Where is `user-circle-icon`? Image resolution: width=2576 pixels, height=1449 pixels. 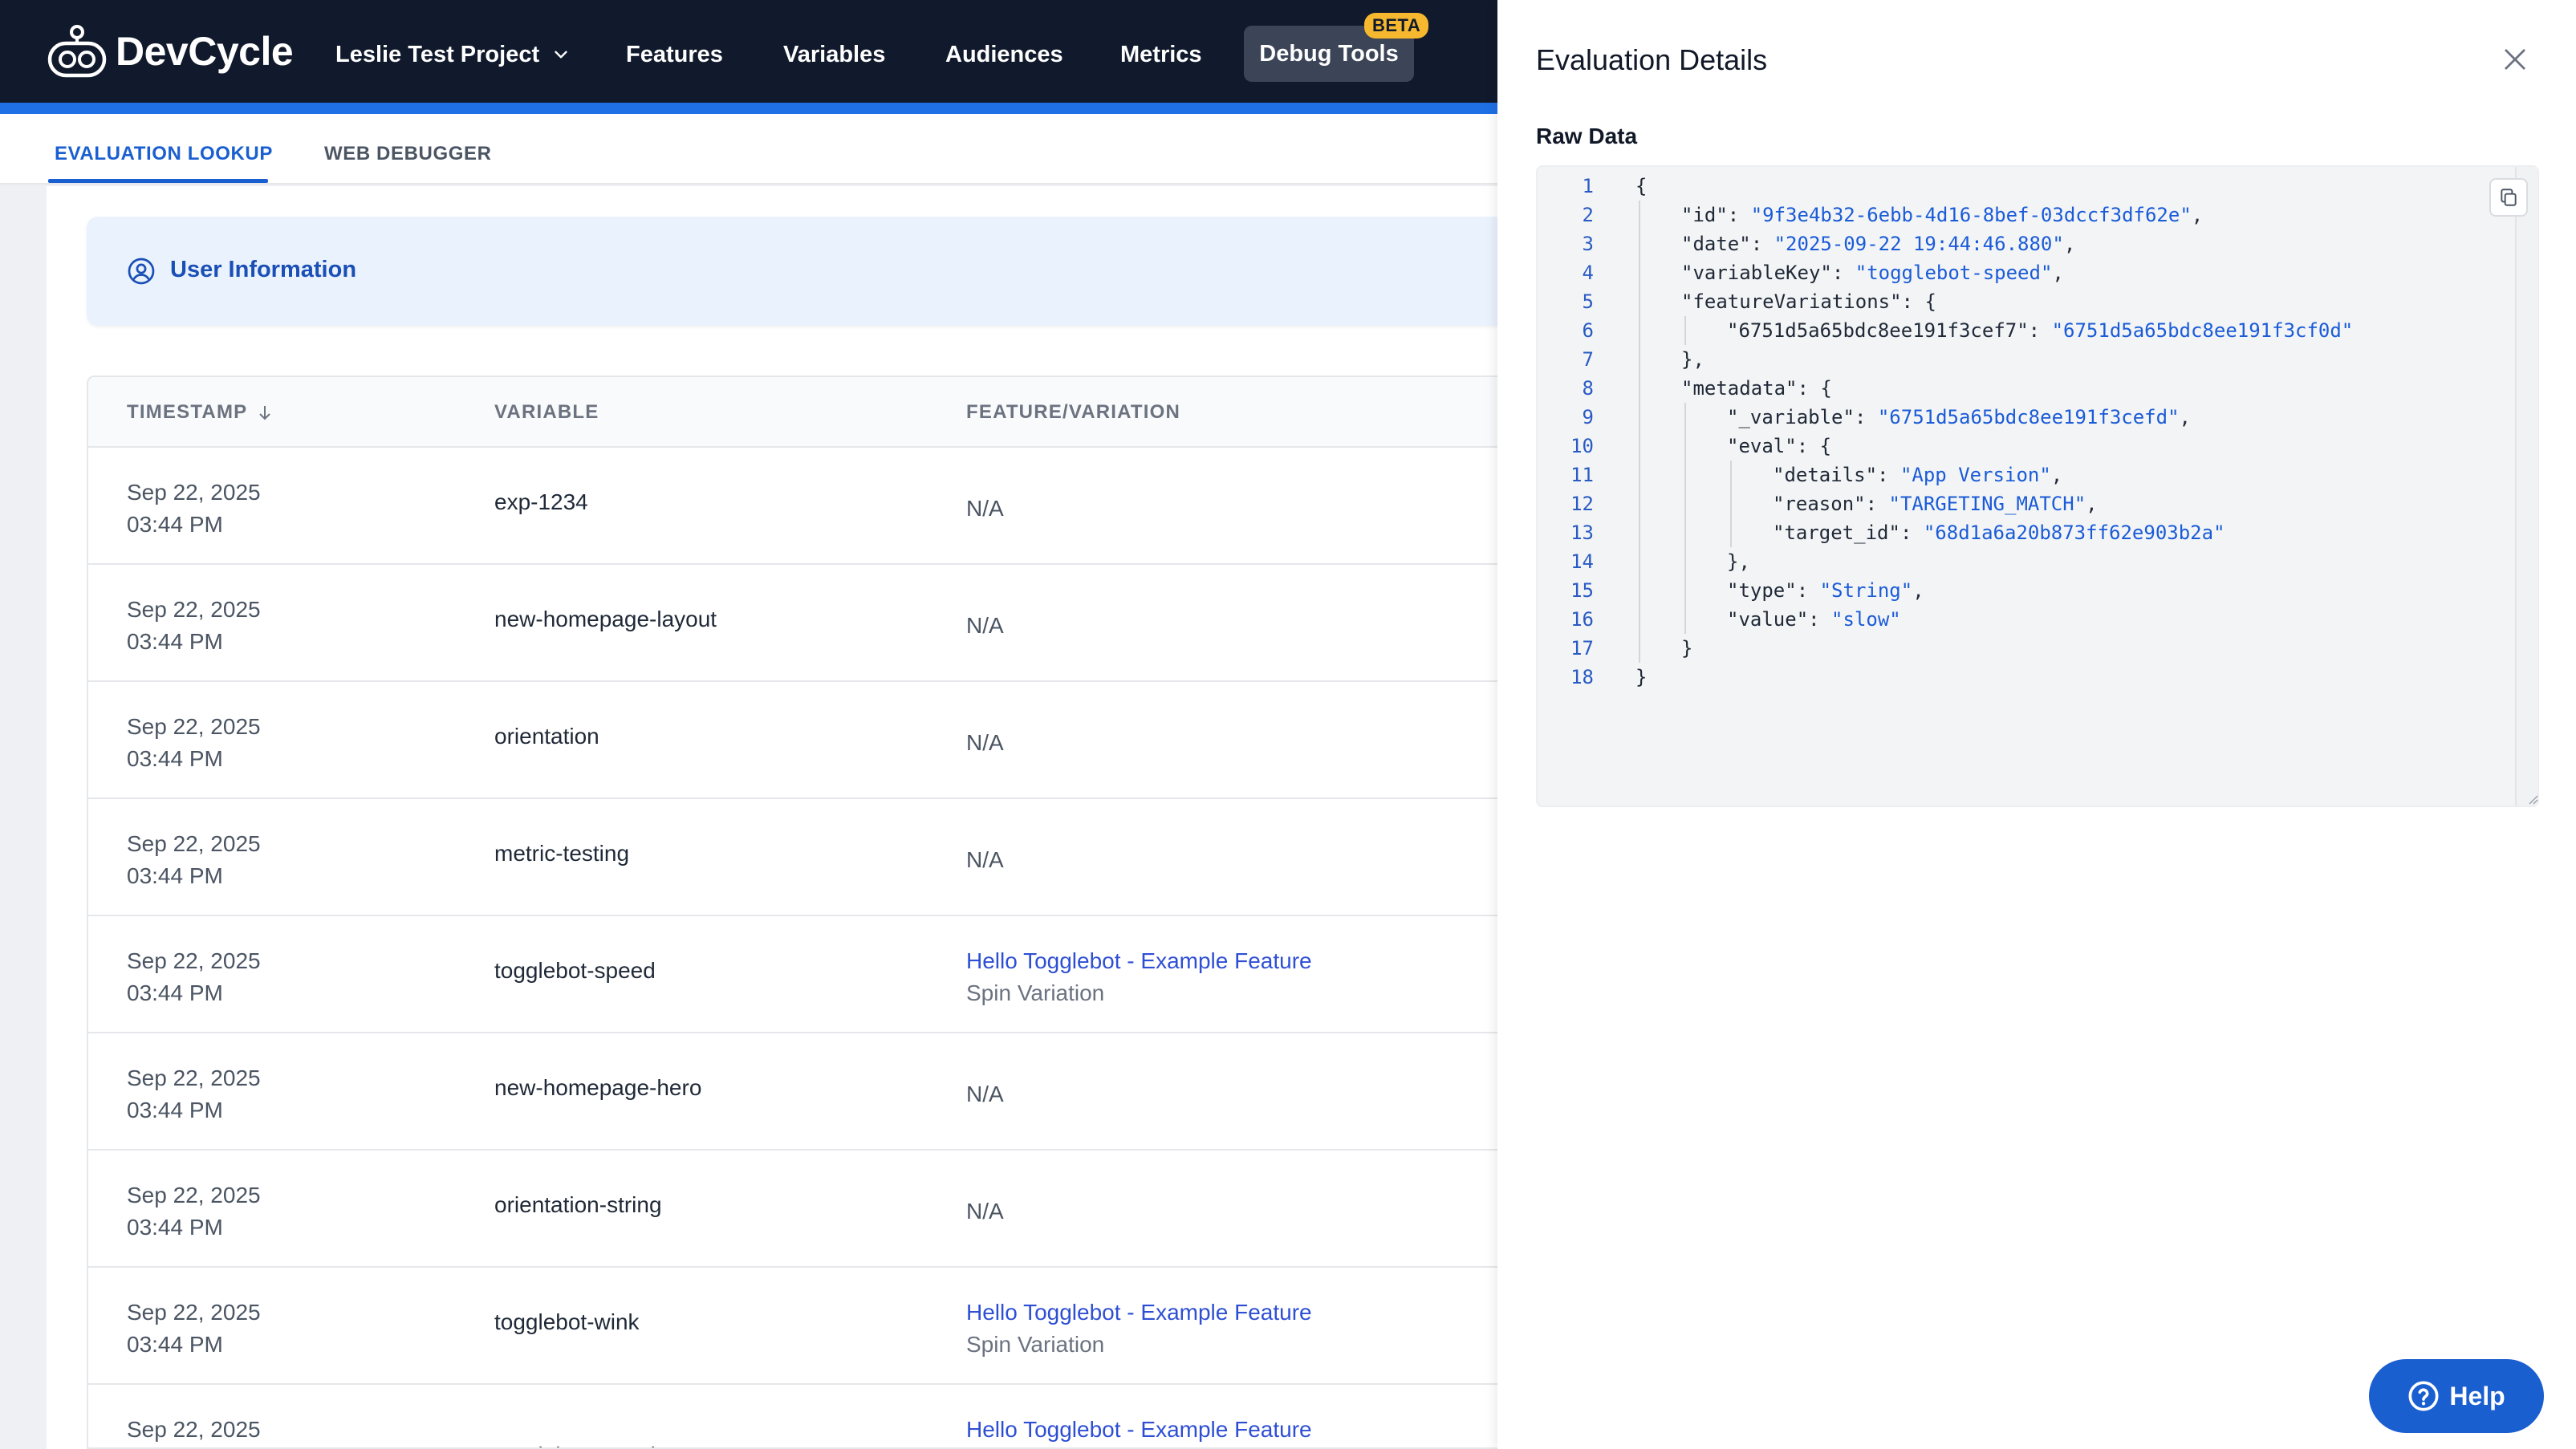
user-circle-icon is located at coordinates (141, 271).